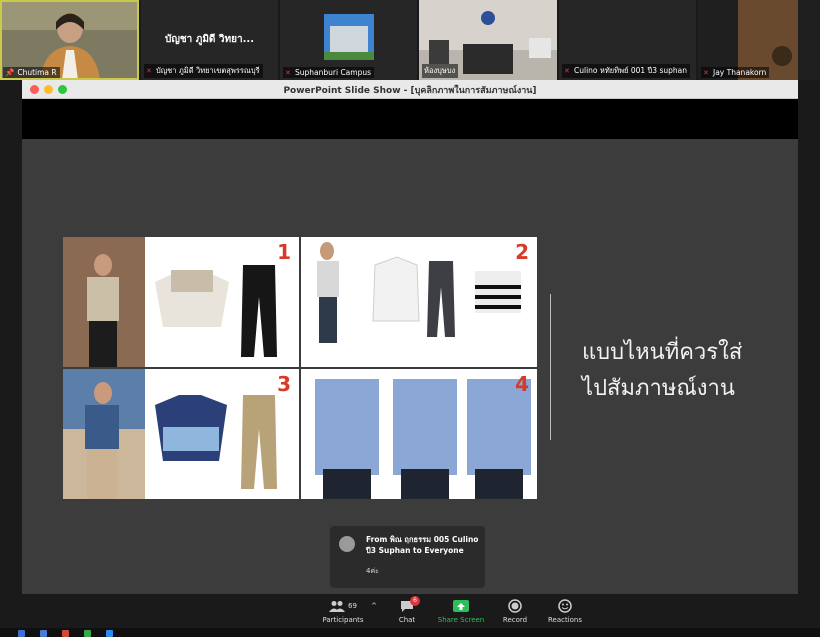 Image resolution: width=820 pixels, height=637 pixels. I want to click on participants-options-caret: ^, so click(374, 605).